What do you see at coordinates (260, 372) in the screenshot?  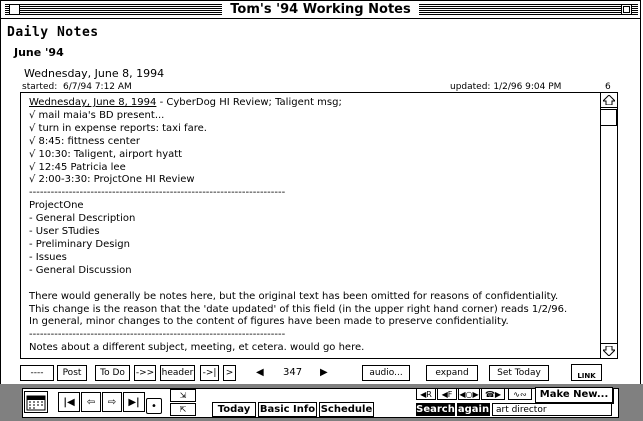 I see `previous-record-icon: ◀` at bounding box center [260, 372].